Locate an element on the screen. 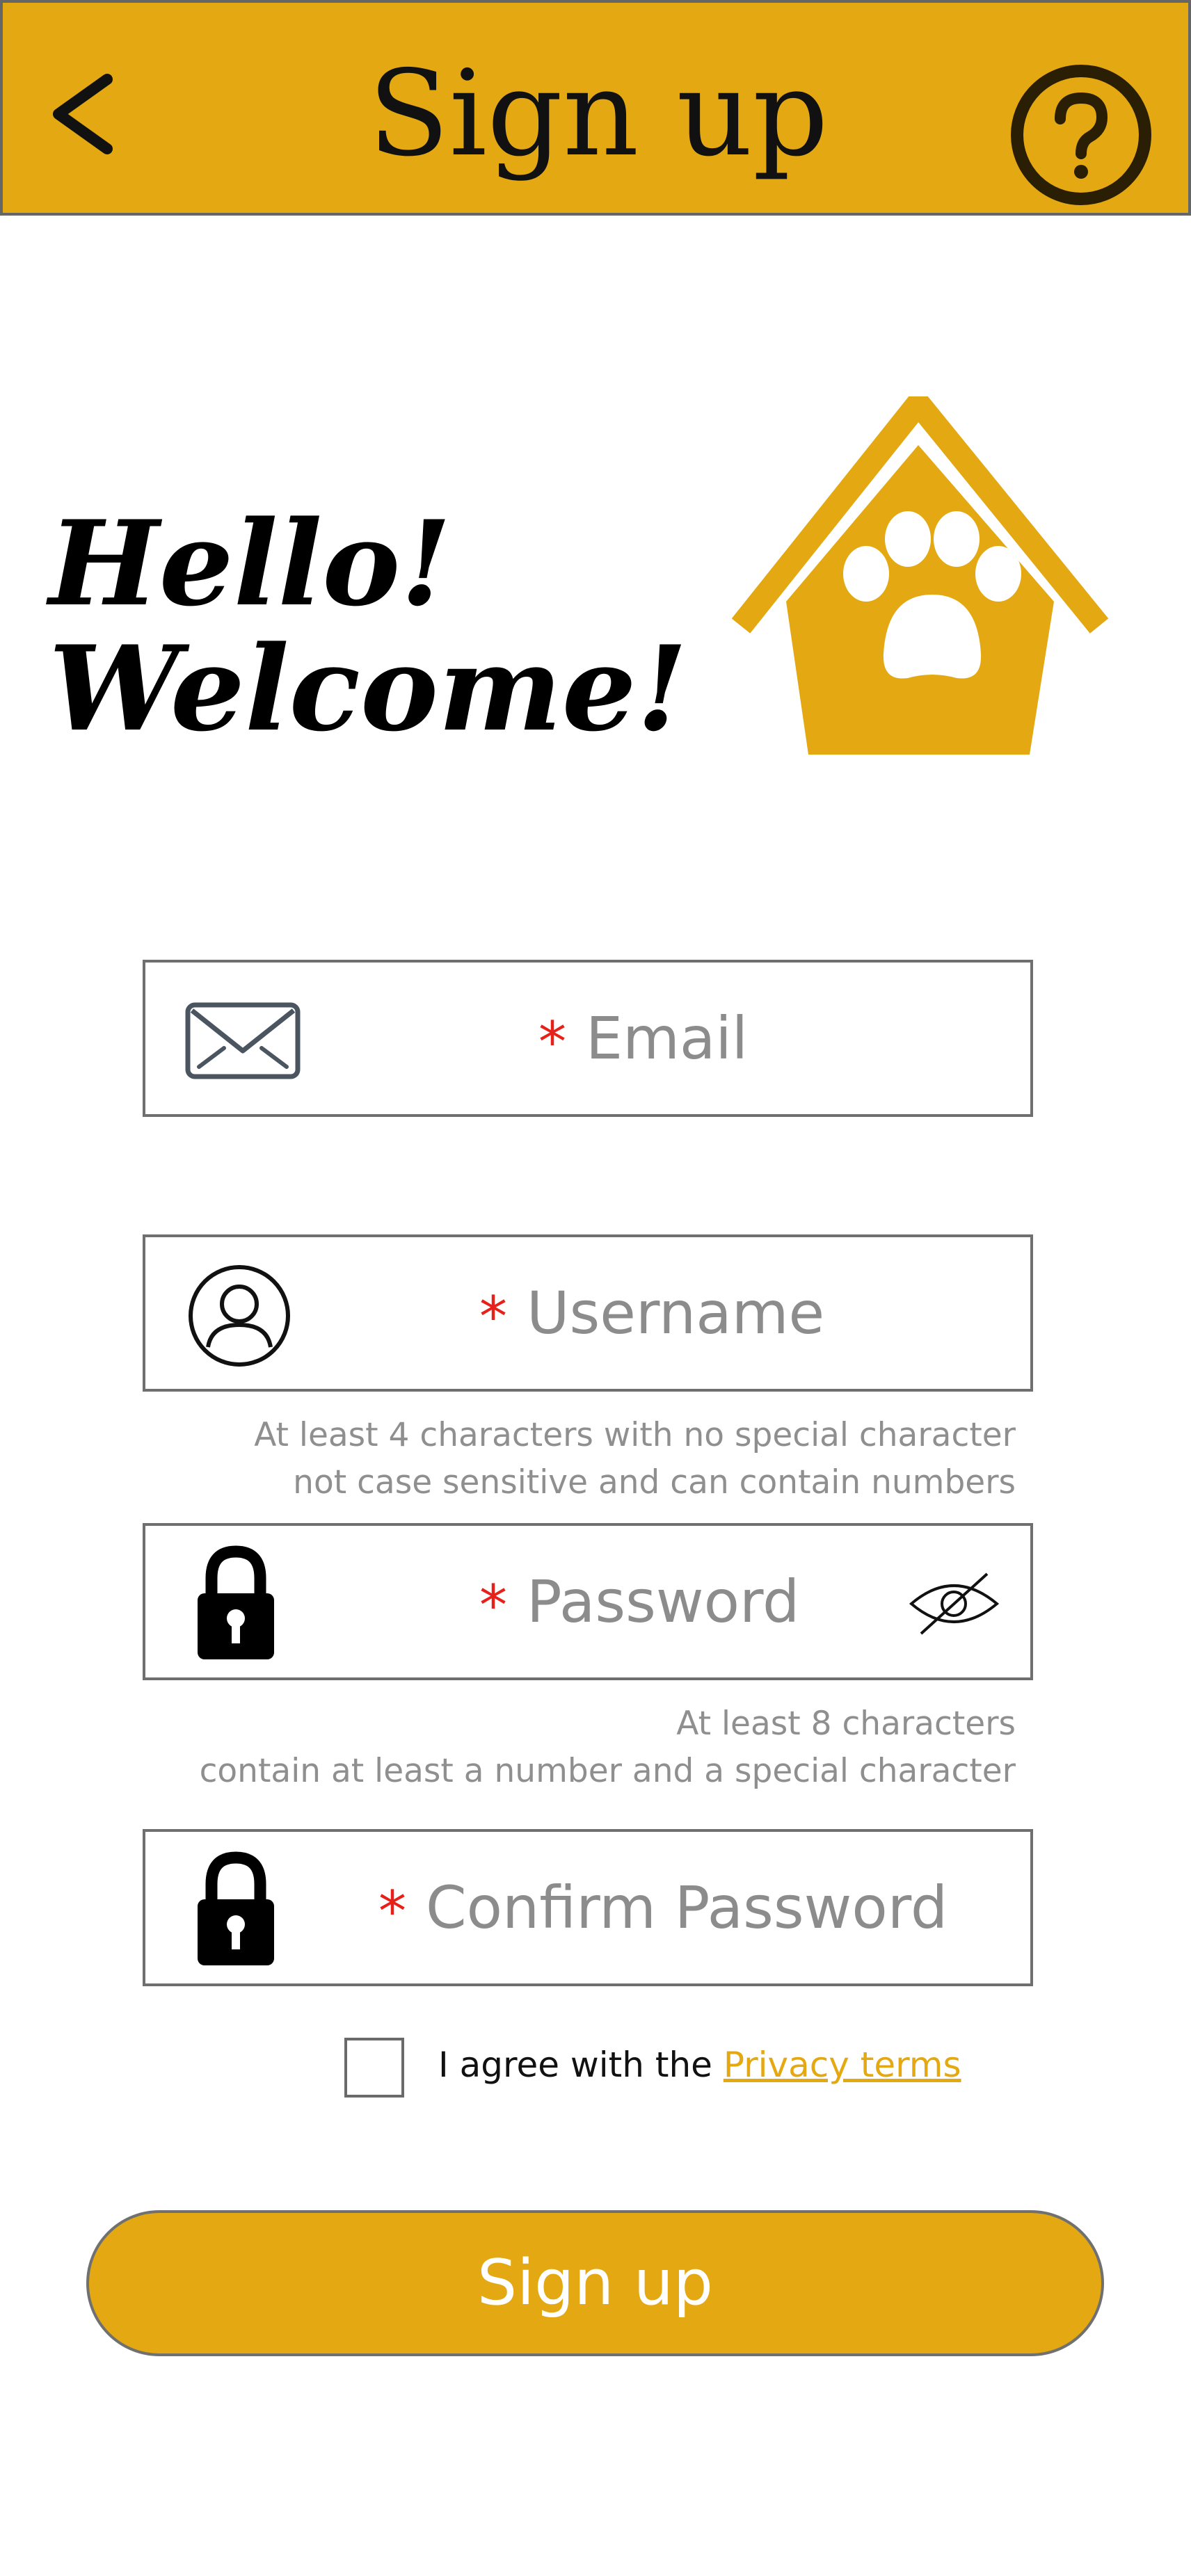  password-field: * Password is located at coordinates (588, 1602).